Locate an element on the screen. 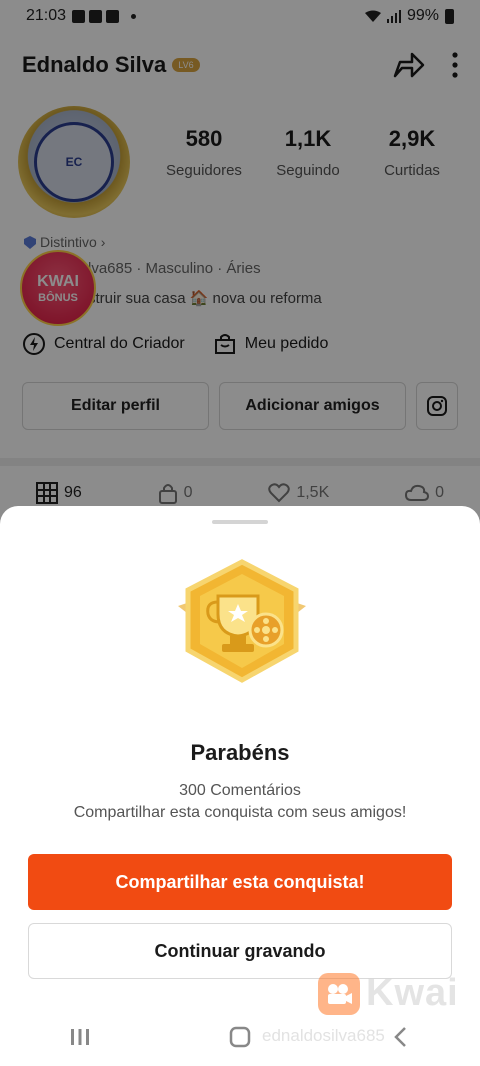 Image resolution: width=480 pixels, height=1066 pixels. home-icon is located at coordinates (240, 1037).